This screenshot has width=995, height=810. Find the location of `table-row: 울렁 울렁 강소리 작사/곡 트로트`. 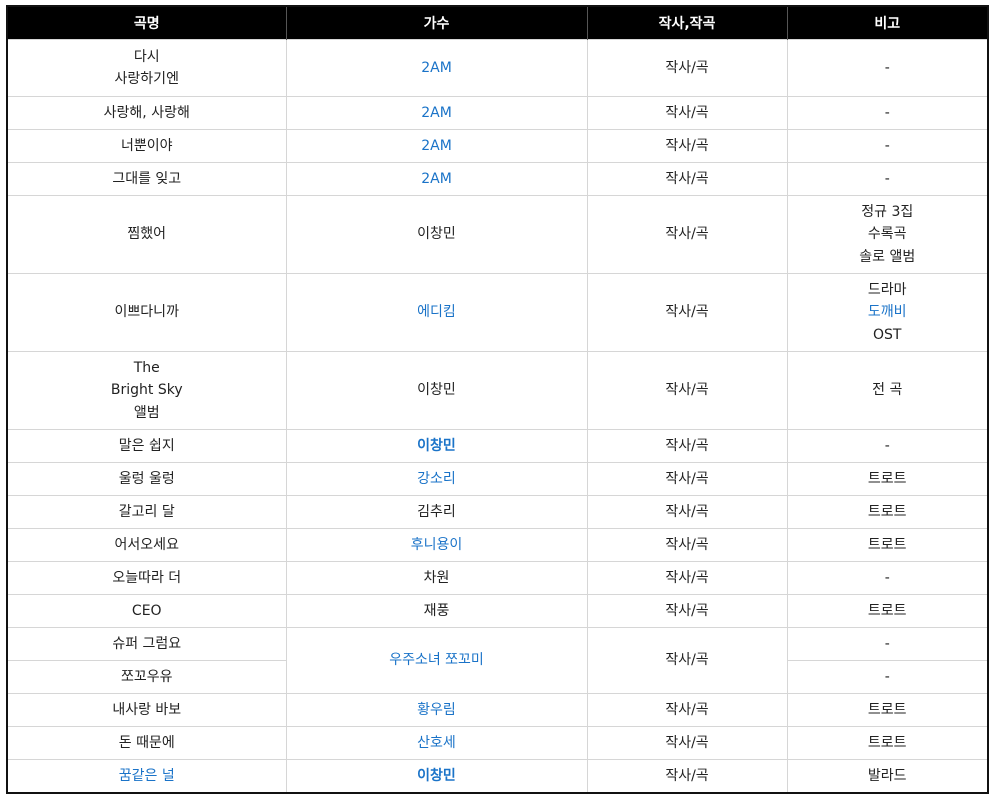

table-row: 울렁 울렁 강소리 작사/곡 트로트 is located at coordinates (497, 479).